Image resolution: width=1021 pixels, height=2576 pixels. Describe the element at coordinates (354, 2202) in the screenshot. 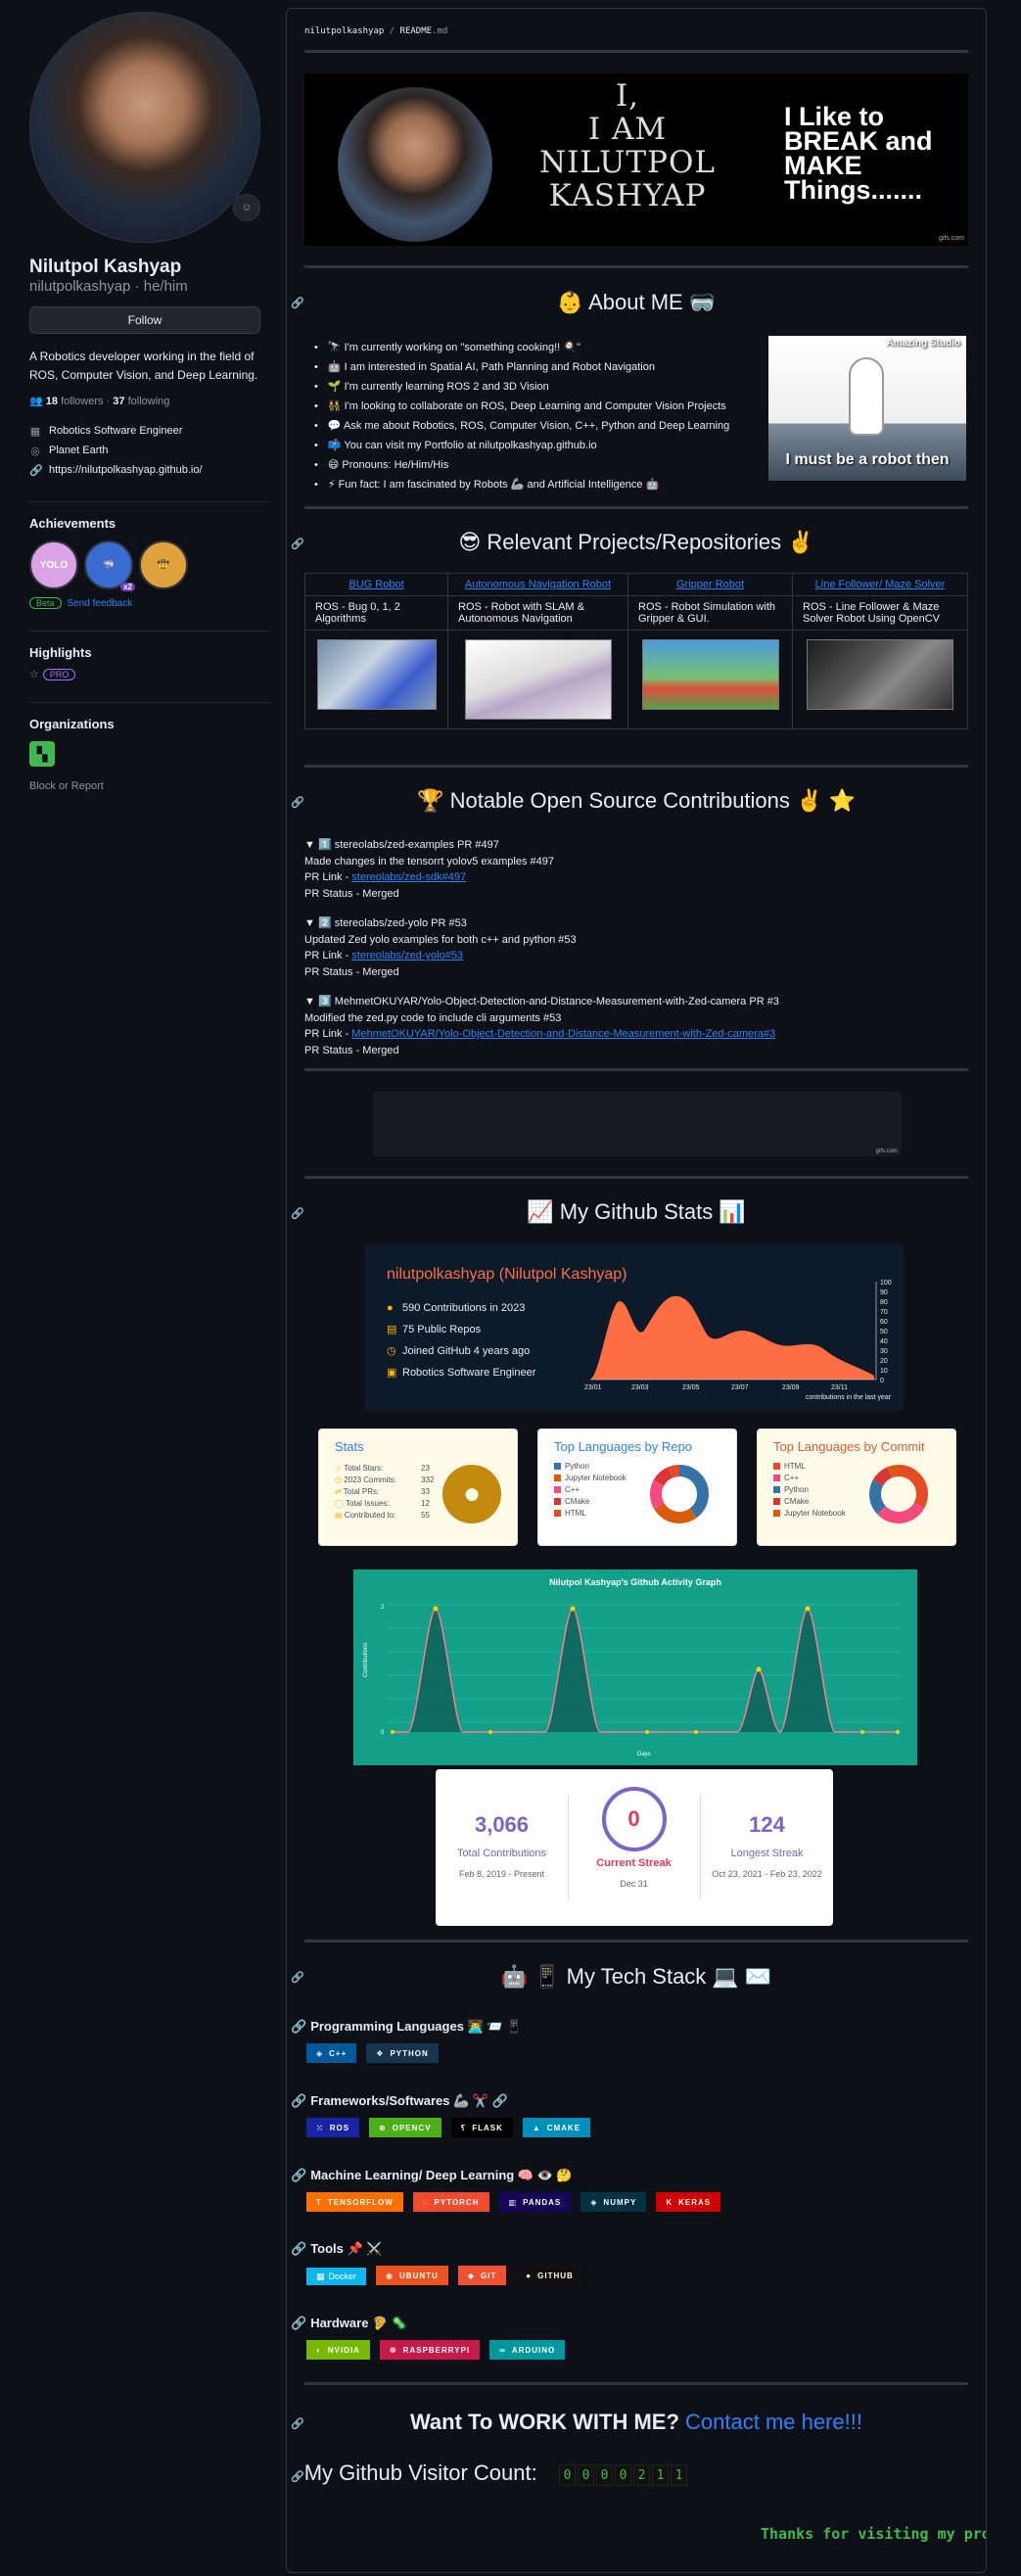

I see `tensorflow-badge: T TENSORFLOW` at that location.